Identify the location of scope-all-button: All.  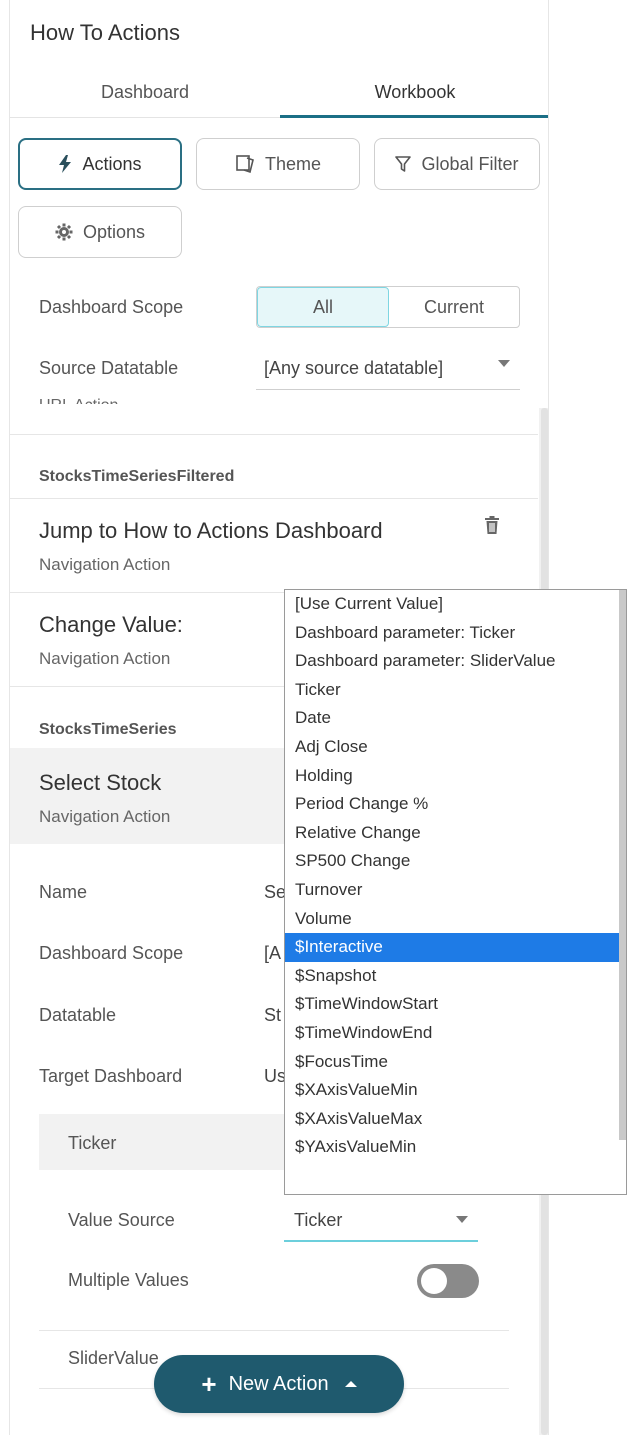
(323, 307).